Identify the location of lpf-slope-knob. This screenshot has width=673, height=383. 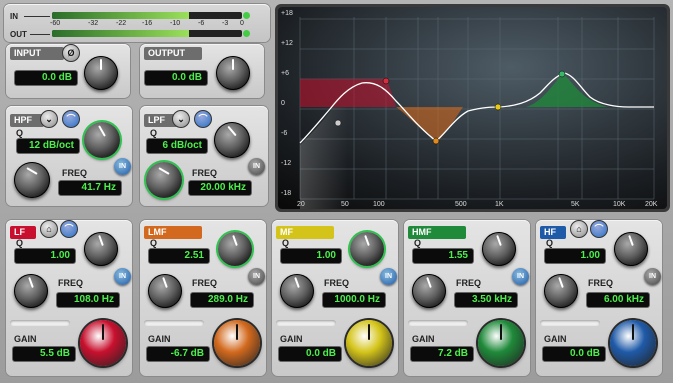
(232, 140).